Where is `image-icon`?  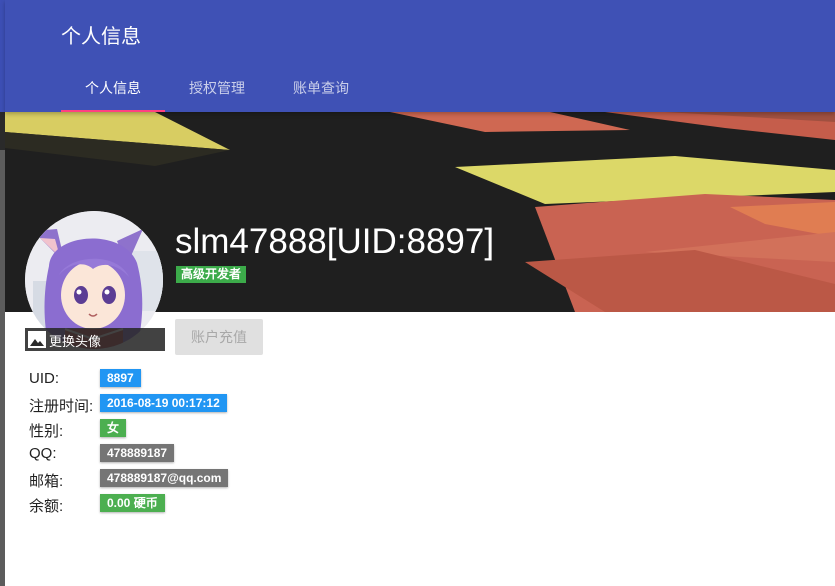
image-icon is located at coordinates (37, 339).